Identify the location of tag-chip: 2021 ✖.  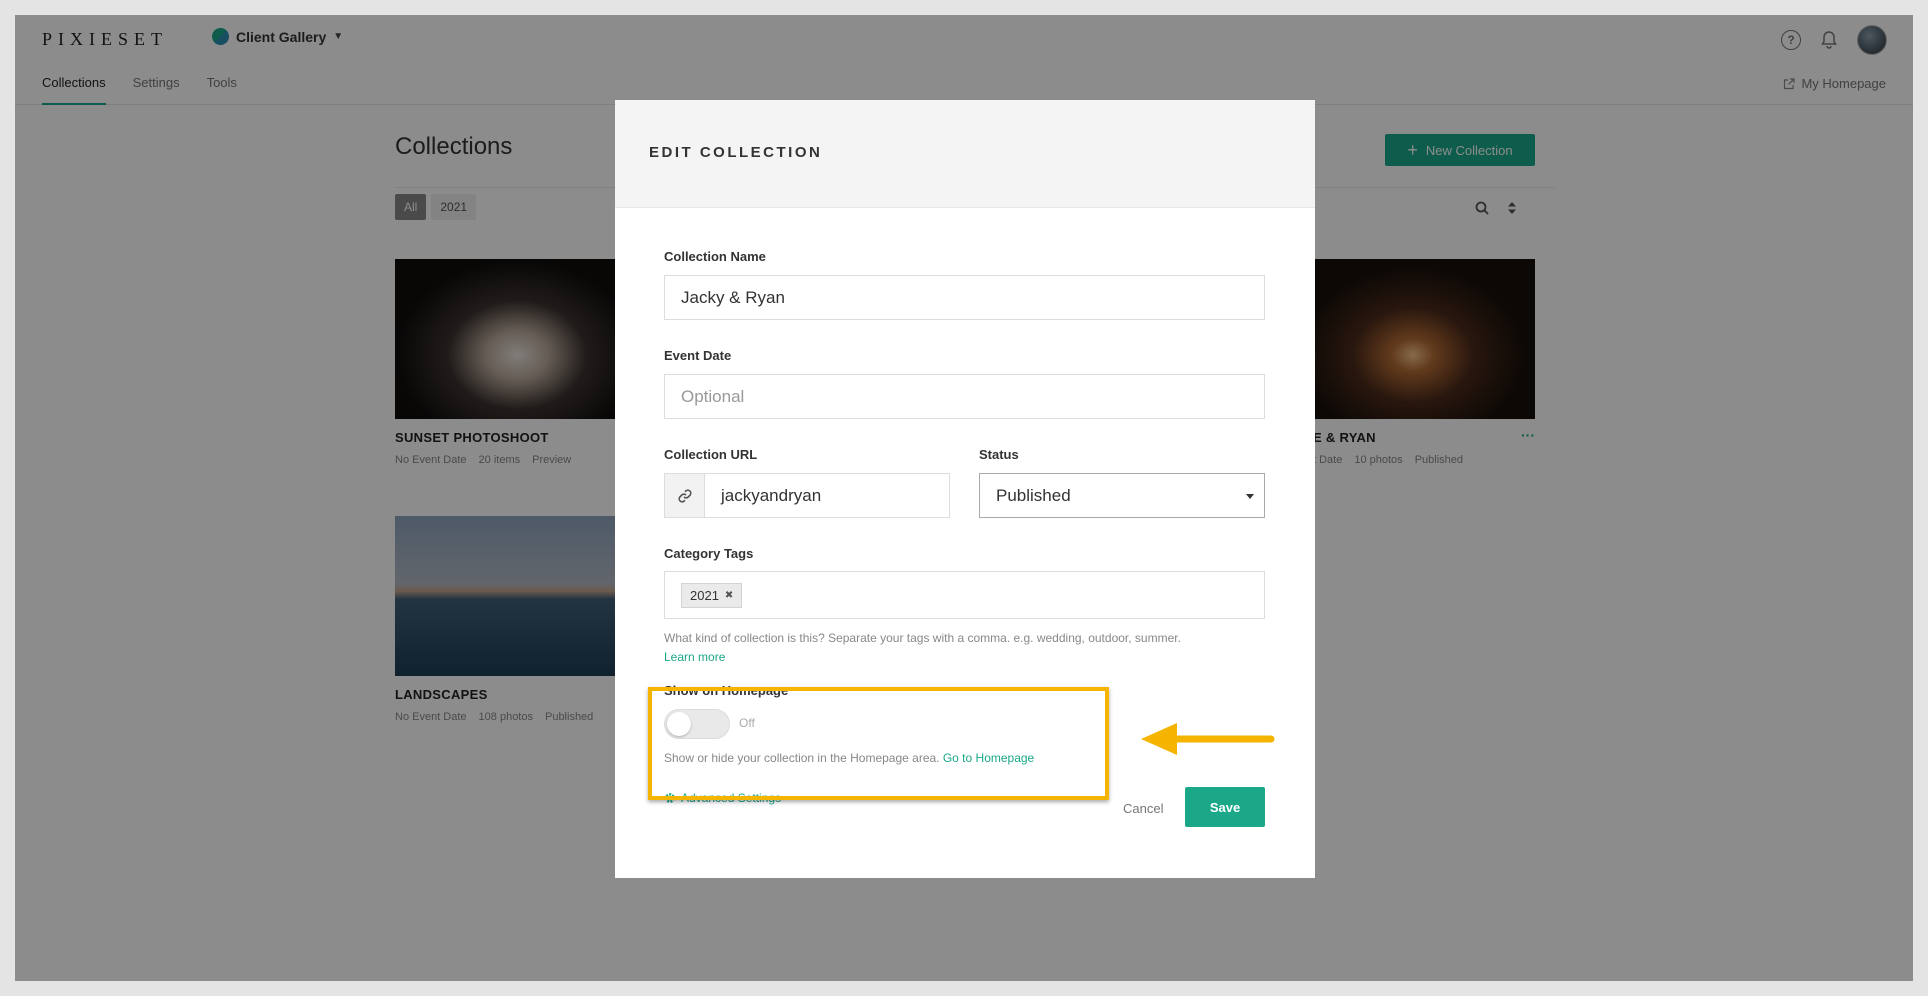
(712, 595).